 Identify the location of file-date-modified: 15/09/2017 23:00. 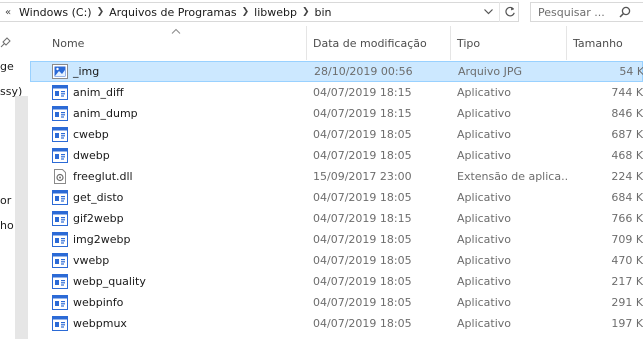
(362, 176).